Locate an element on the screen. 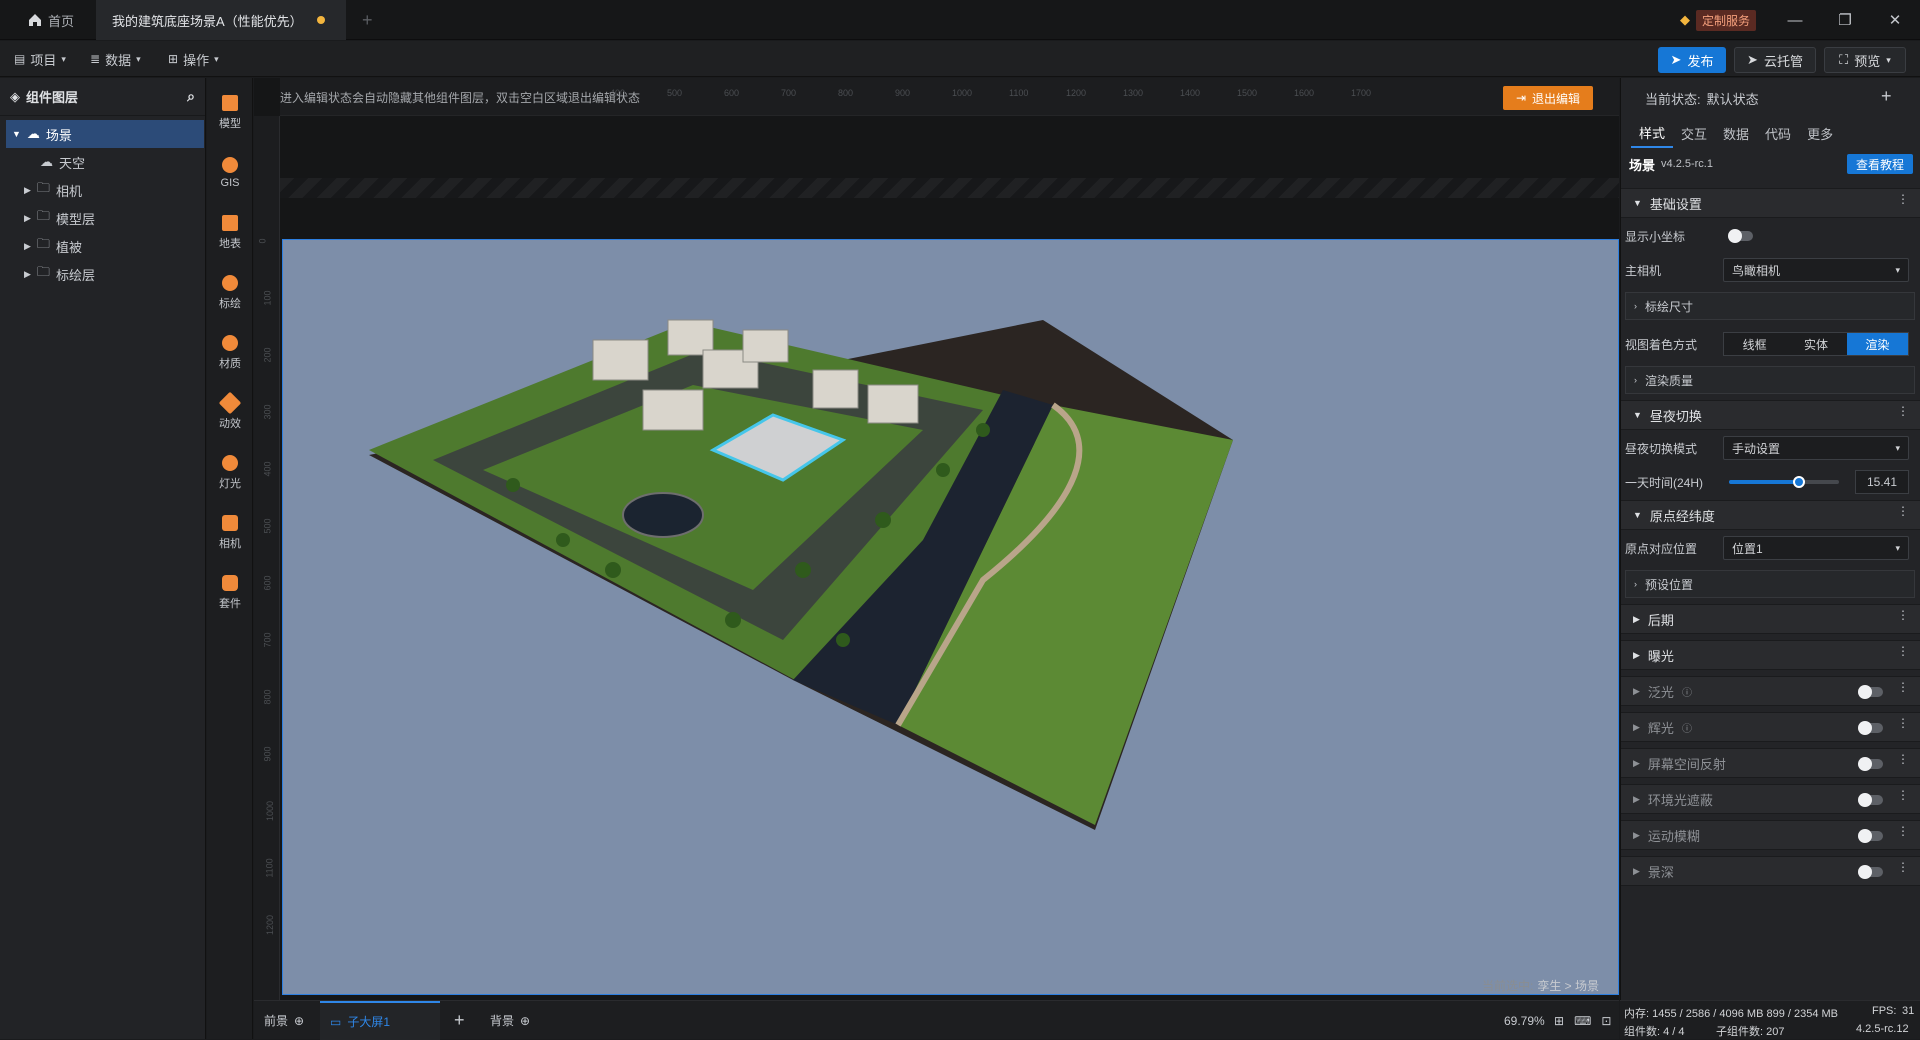 This screenshot has height=1040, width=1920. tab-more: 更多 is located at coordinates (1820, 133).